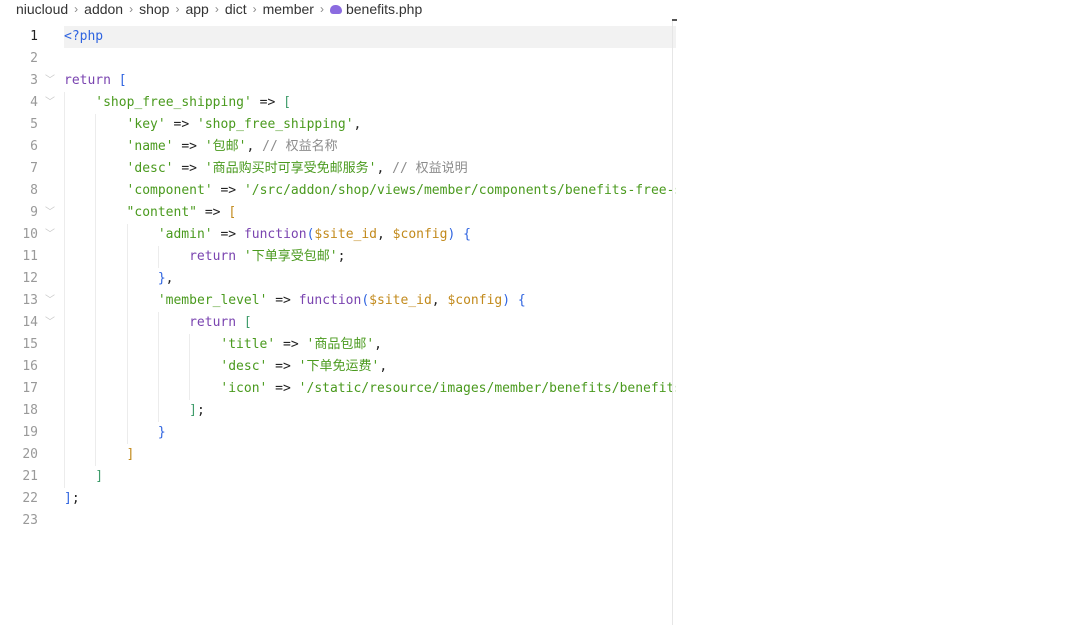  Describe the element at coordinates (30, 454) in the screenshot. I see `line-number: 20` at that location.